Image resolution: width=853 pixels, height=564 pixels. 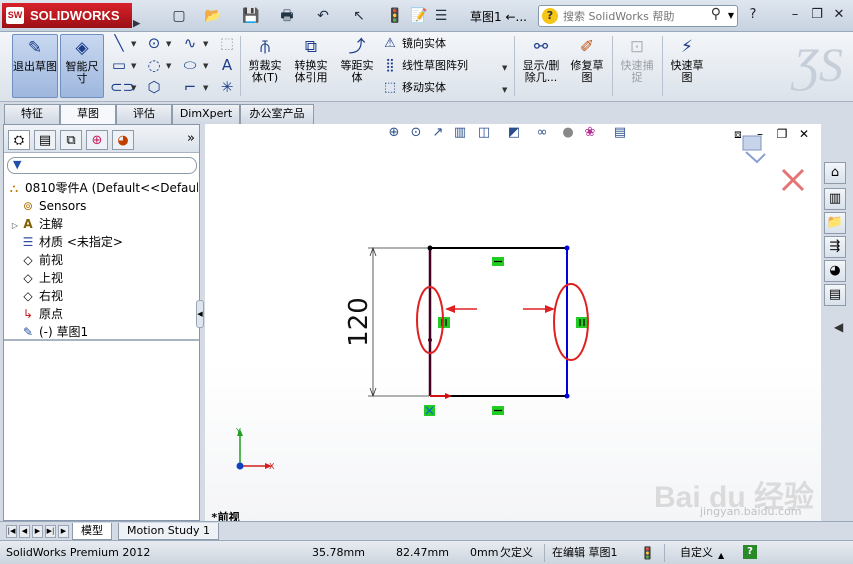 What do you see at coordinates (15, 225) in the screenshot?
I see `expand-arrow-icon: ▷` at bounding box center [15, 225].